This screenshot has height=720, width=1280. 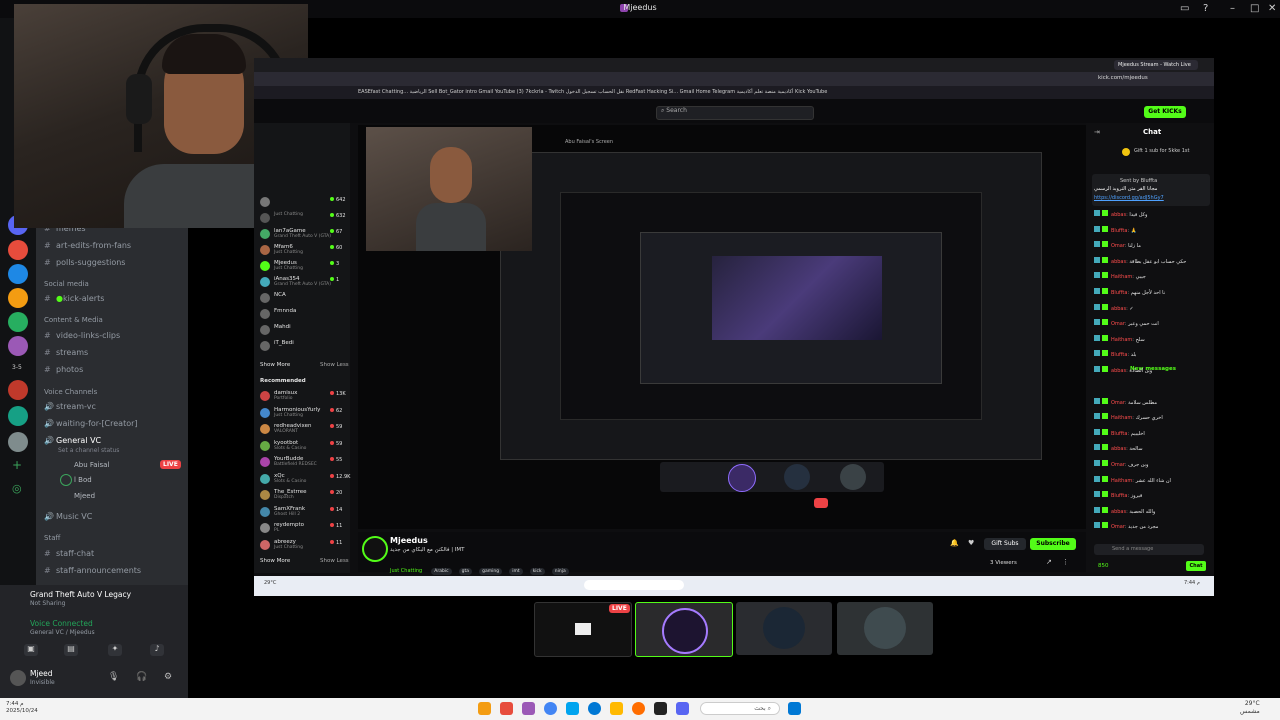 I want to click on chat-message: Omar: مجرد من جديد, so click(x=1126, y=526).